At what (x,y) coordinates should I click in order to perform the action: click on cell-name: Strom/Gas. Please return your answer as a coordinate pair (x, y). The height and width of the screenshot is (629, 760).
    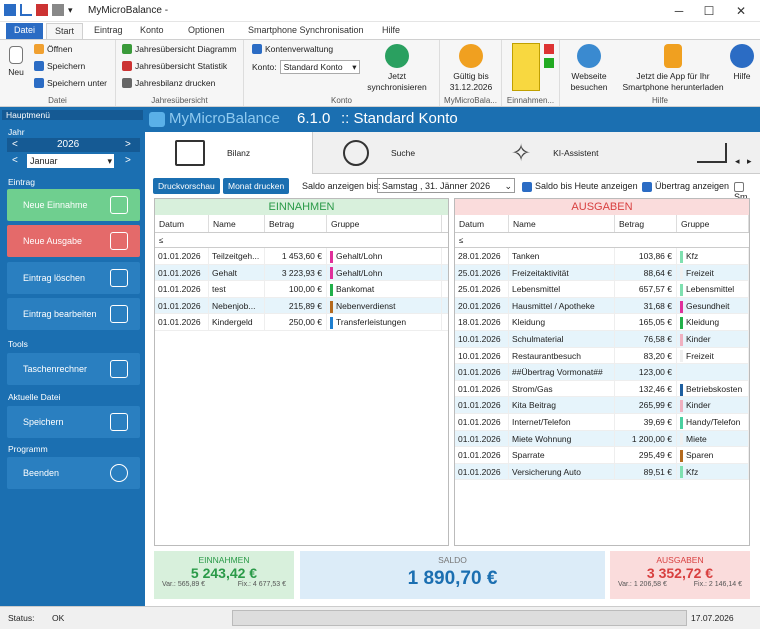
    Looking at the image, I should click on (562, 388).